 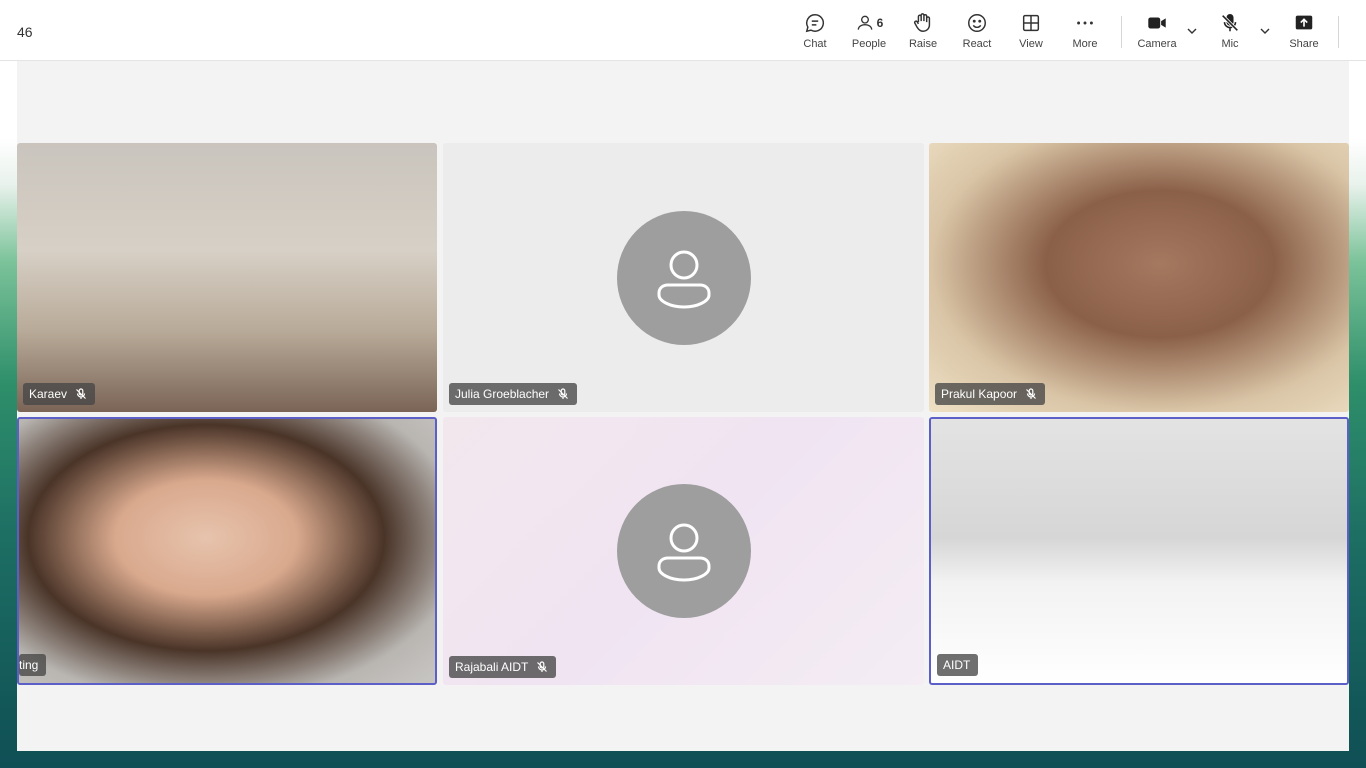 I want to click on camera-options-chevron-down-icon, so click(x=1192, y=31).